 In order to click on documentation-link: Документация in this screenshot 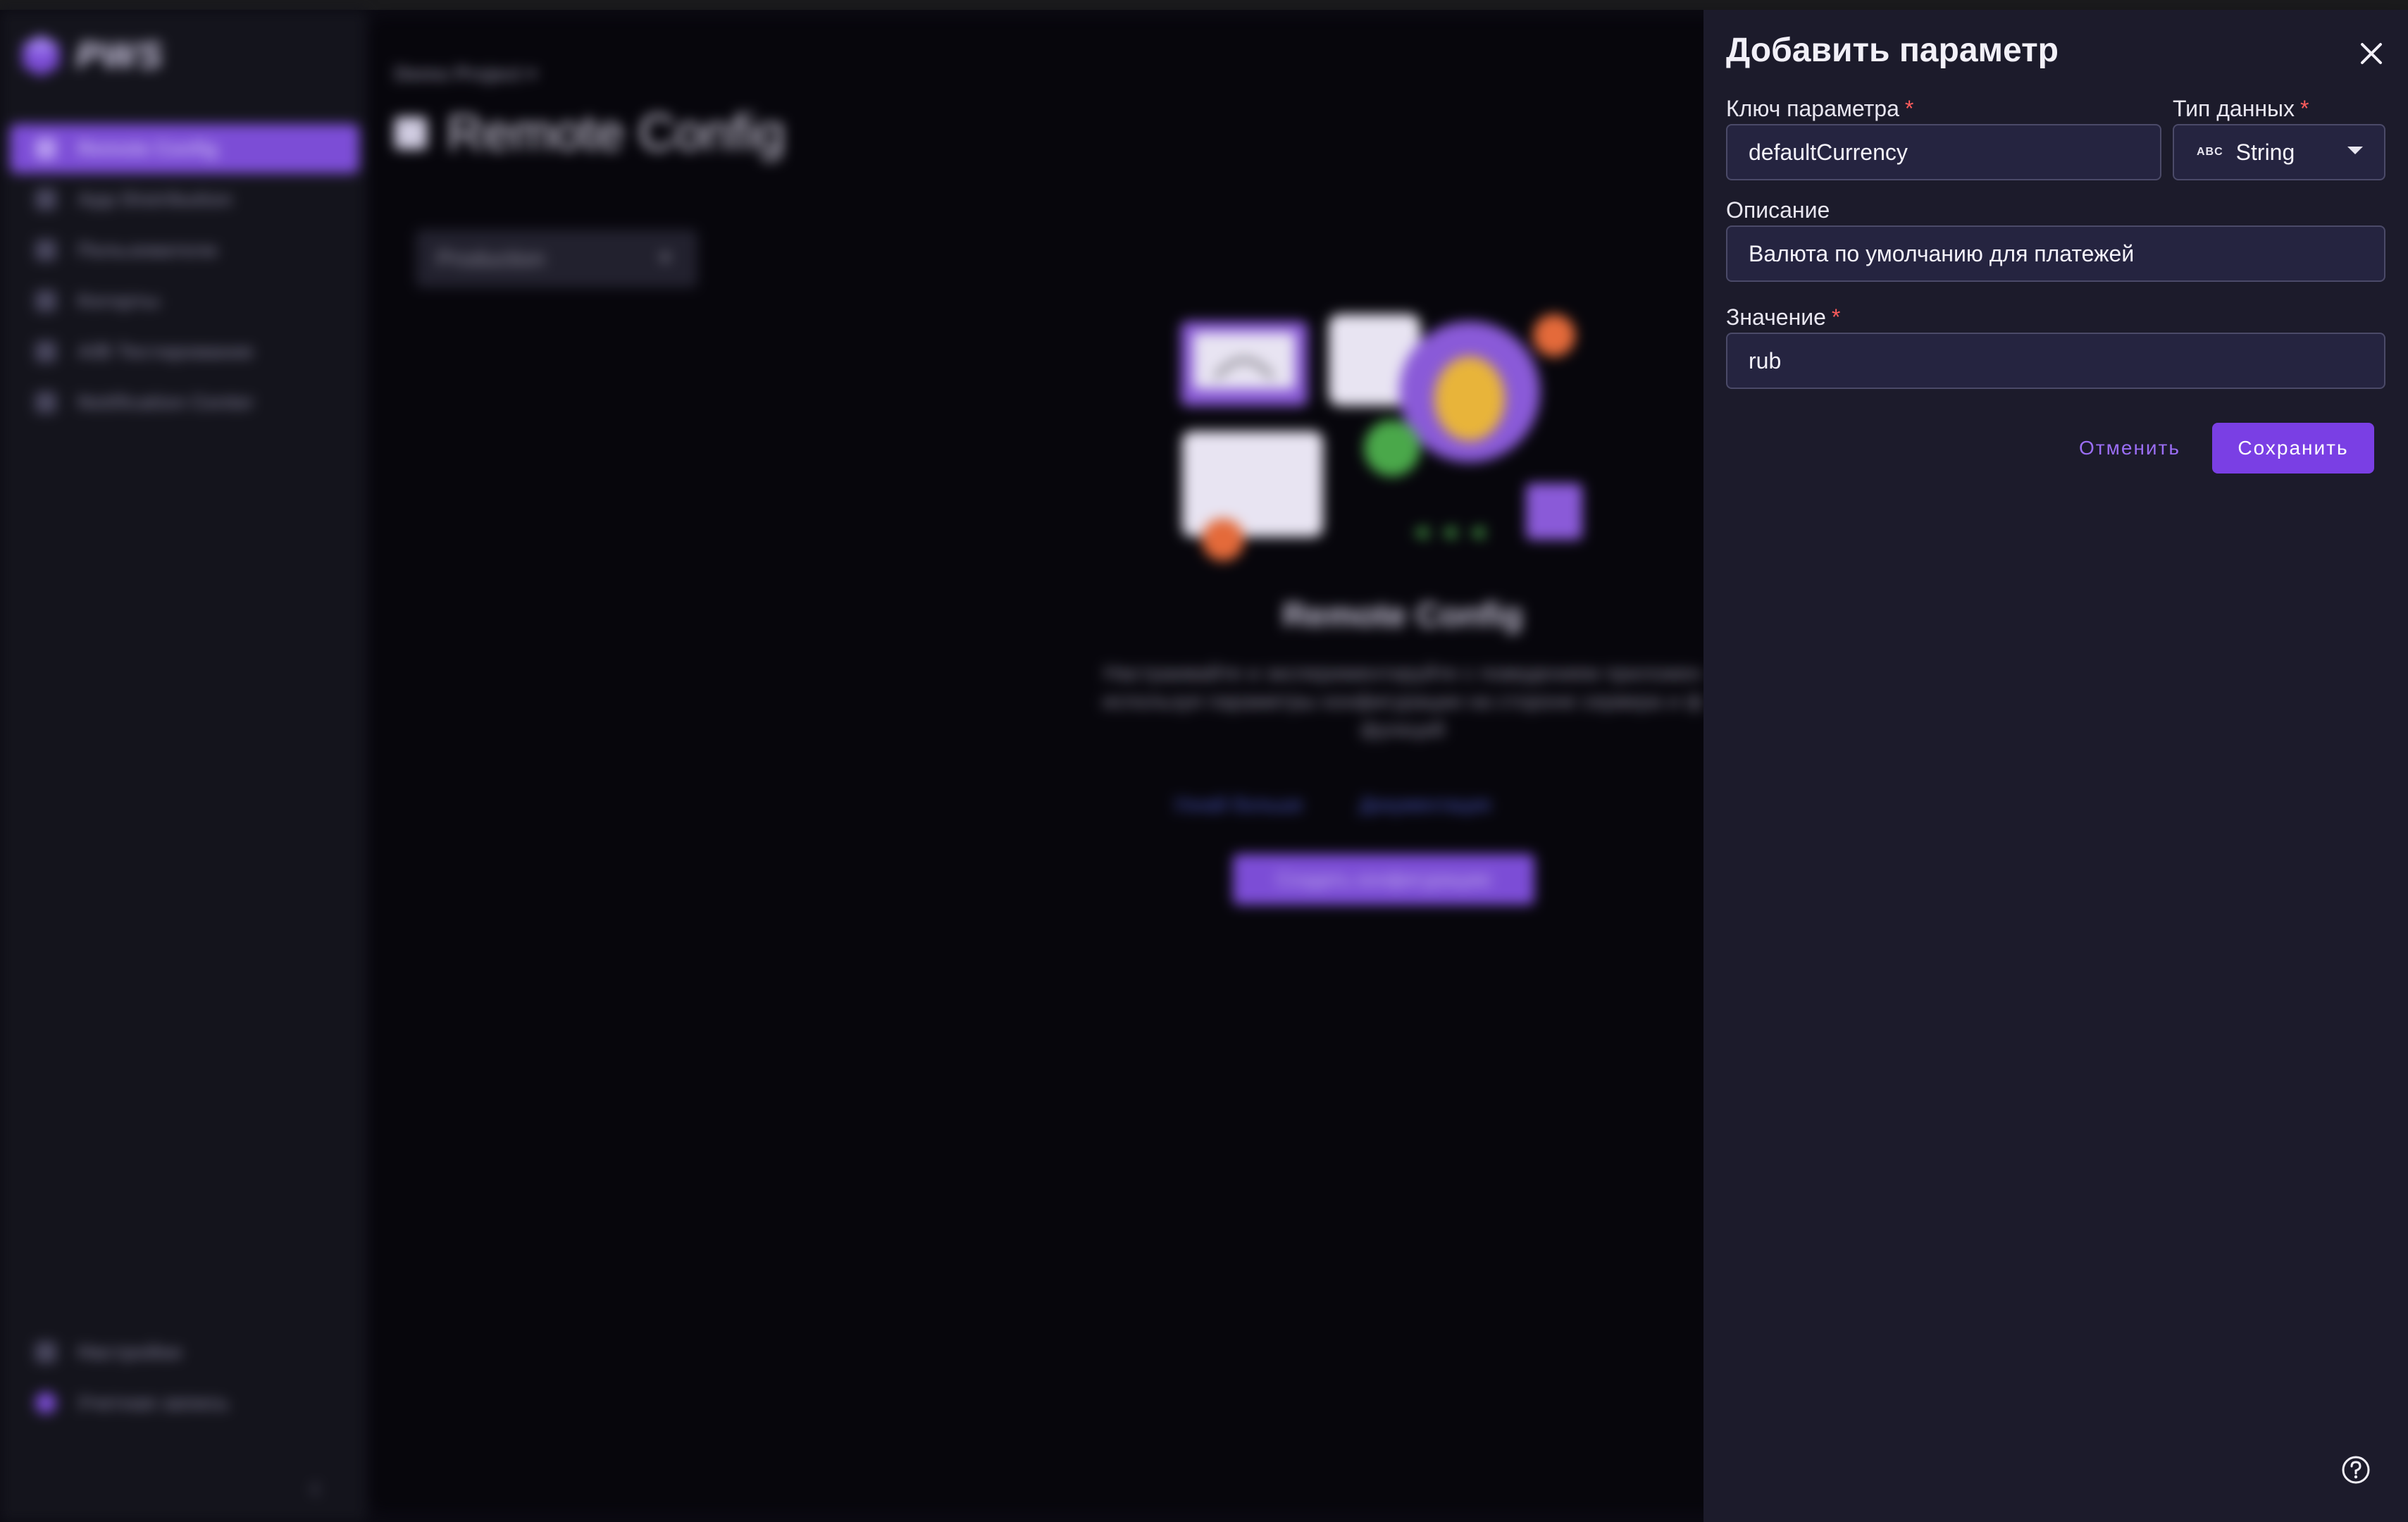, I will do `click(1425, 804)`.